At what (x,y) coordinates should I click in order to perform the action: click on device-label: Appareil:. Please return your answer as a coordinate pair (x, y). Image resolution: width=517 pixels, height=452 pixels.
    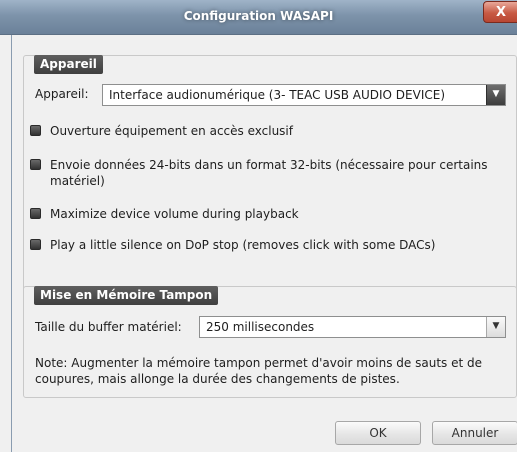
    Looking at the image, I should click on (62, 94).